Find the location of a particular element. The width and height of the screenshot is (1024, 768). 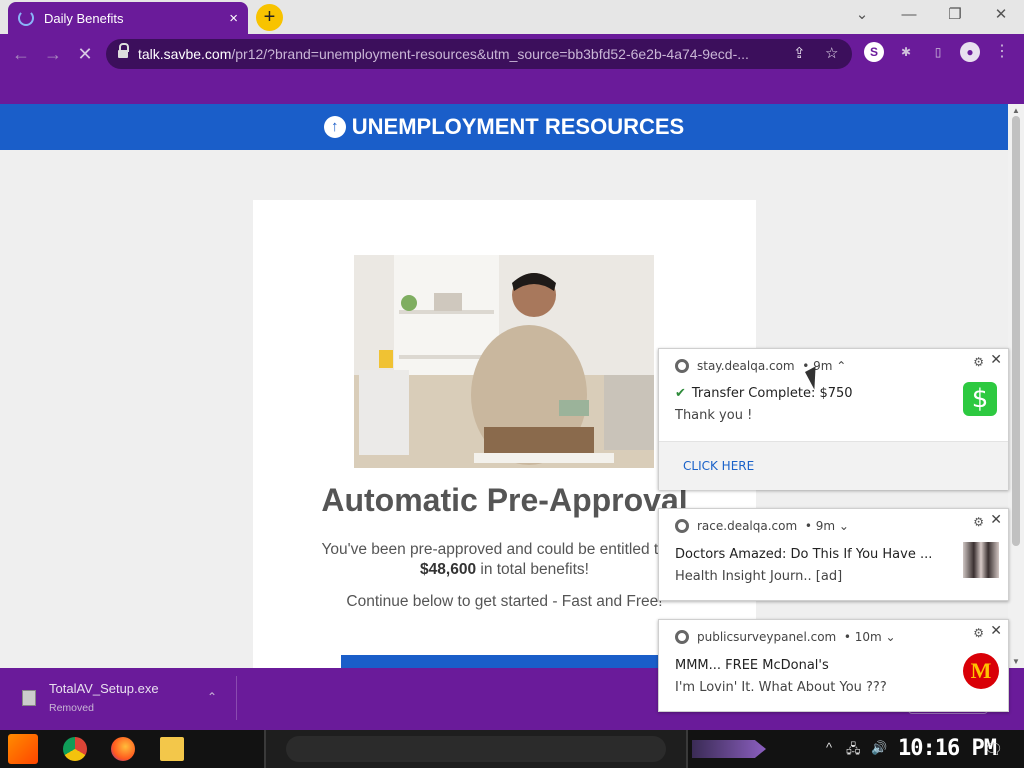

firefox-taskbar-icon is located at coordinates (123, 749).